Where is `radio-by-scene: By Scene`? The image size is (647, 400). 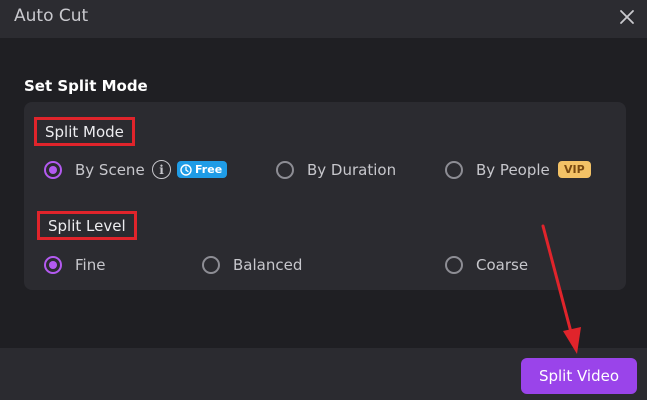
radio-by-scene: By Scene is located at coordinates (94, 170).